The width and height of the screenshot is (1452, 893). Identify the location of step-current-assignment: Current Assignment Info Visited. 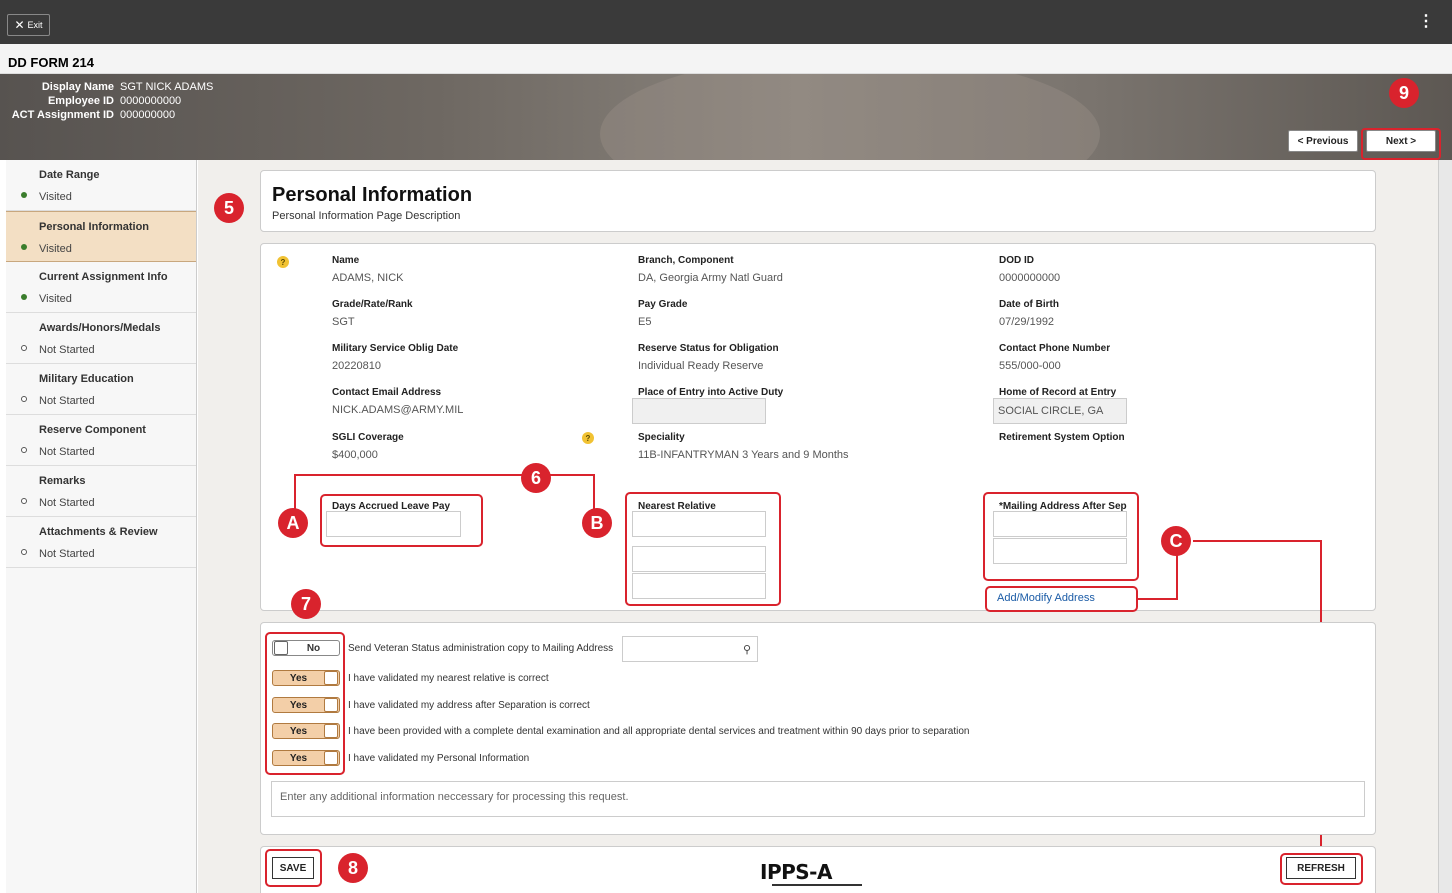
(101, 287).